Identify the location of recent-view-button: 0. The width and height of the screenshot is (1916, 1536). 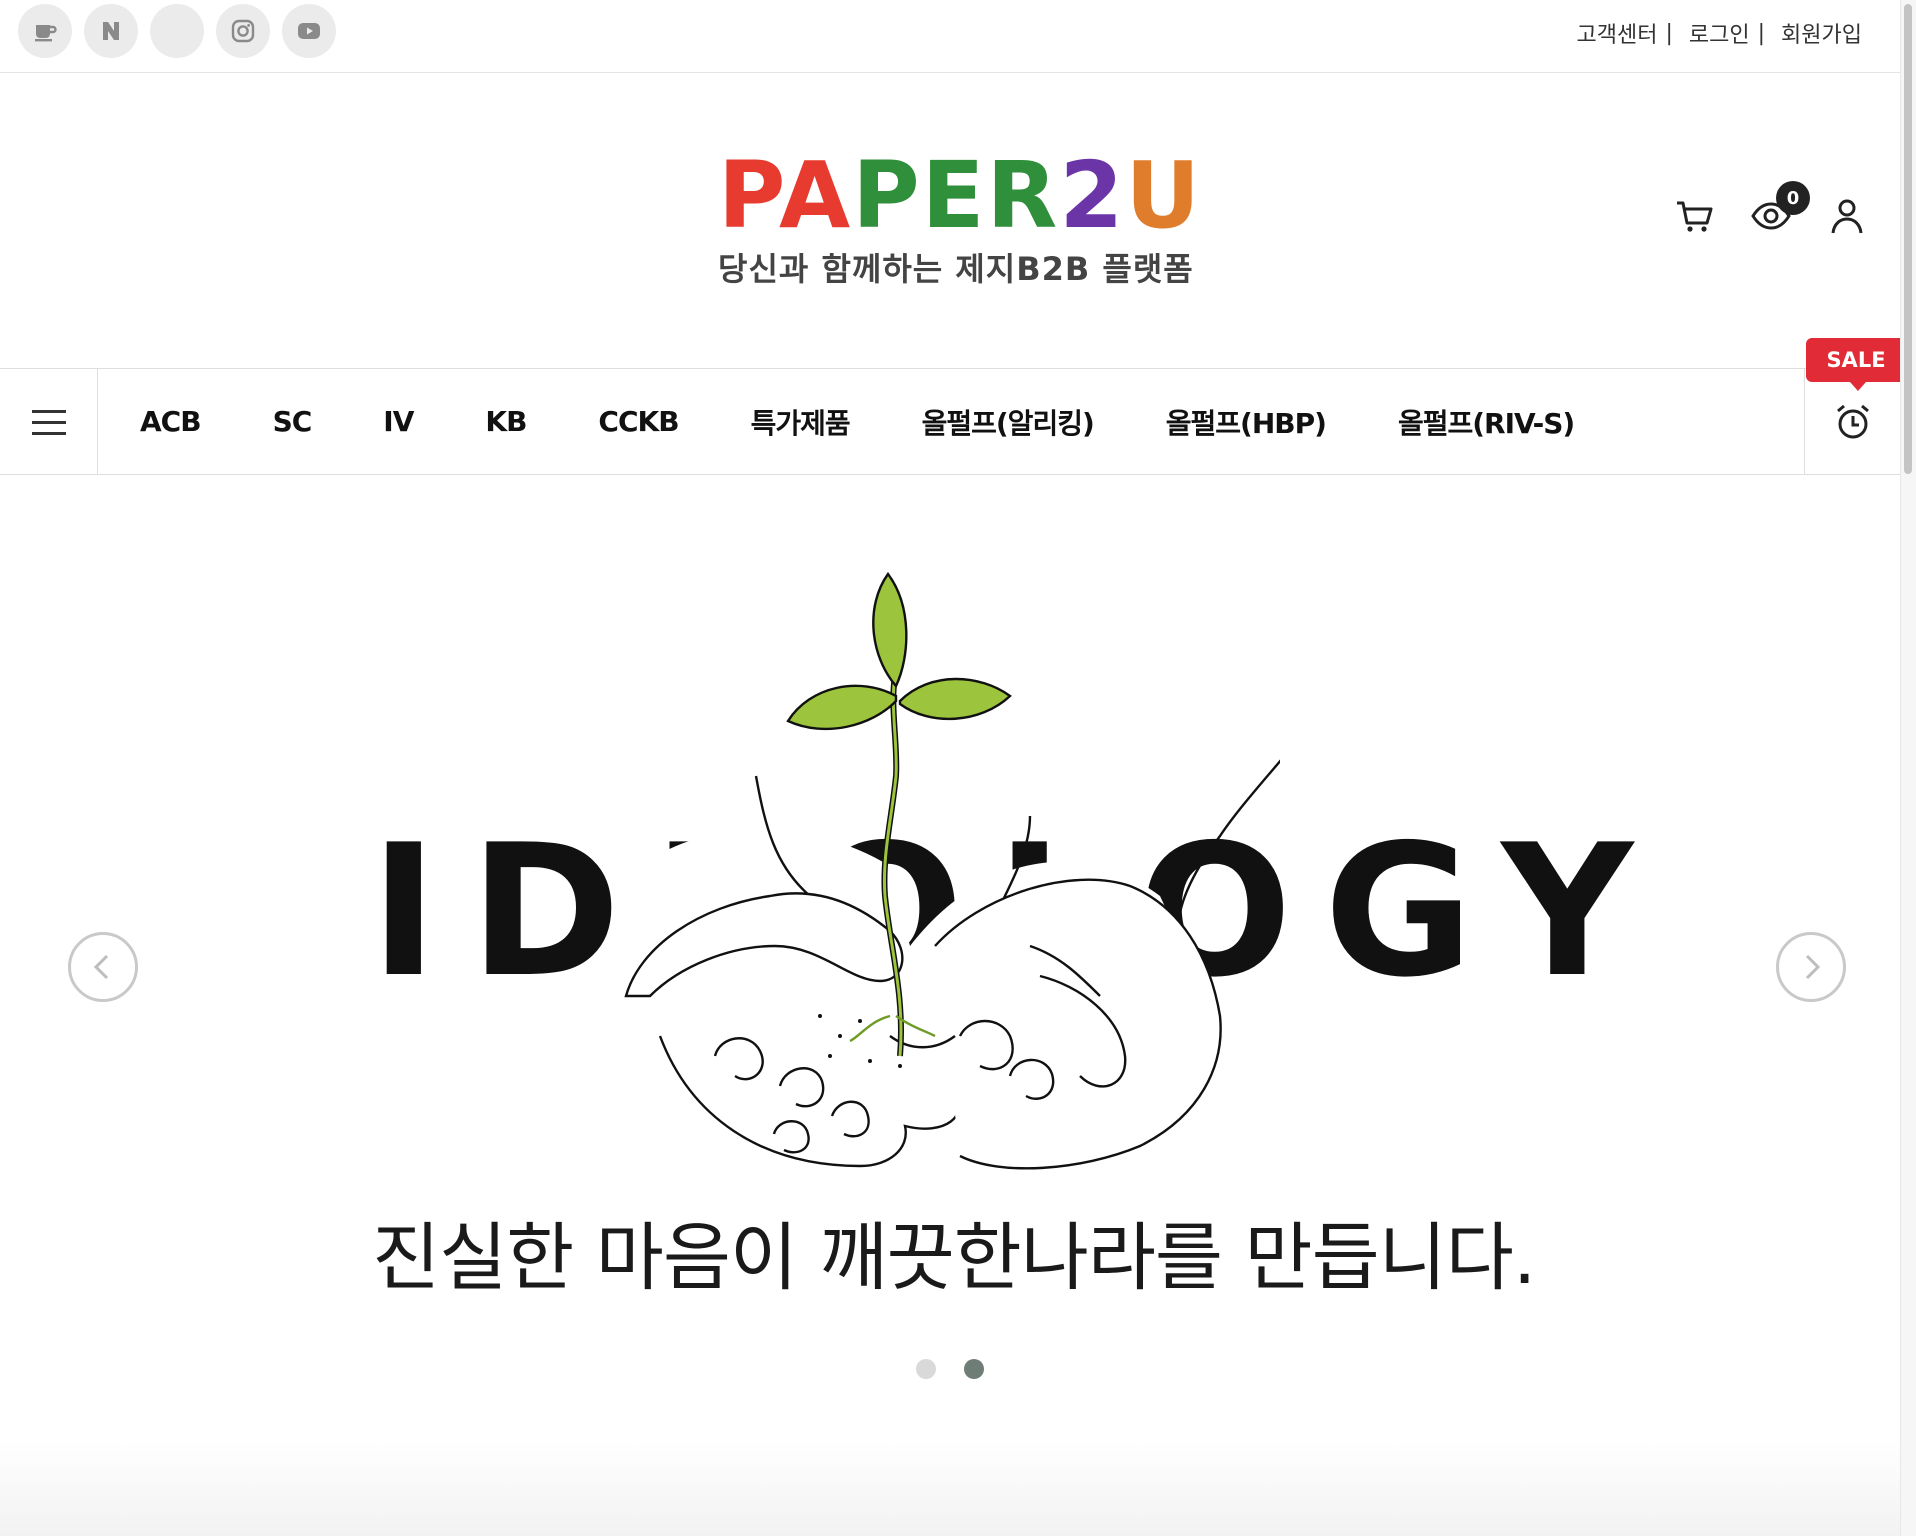
(1780, 209).